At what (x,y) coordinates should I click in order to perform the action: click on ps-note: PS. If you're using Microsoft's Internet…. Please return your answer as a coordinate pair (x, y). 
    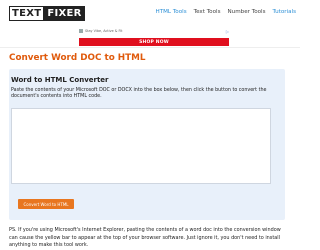
    Looking at the image, I should click on (145, 237).